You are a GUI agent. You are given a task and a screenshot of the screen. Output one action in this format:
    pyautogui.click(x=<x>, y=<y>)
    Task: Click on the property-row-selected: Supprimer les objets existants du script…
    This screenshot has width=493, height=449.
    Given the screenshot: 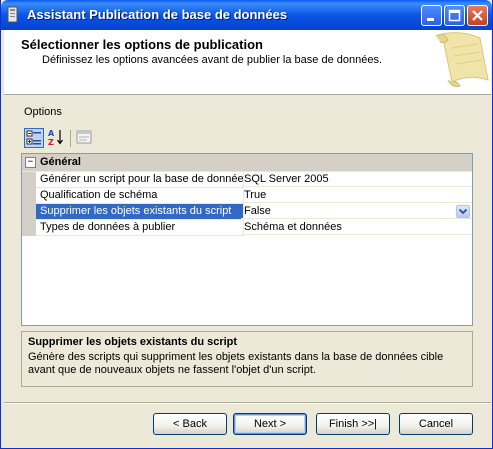 What is the action you would take?
    pyautogui.click(x=247, y=212)
    